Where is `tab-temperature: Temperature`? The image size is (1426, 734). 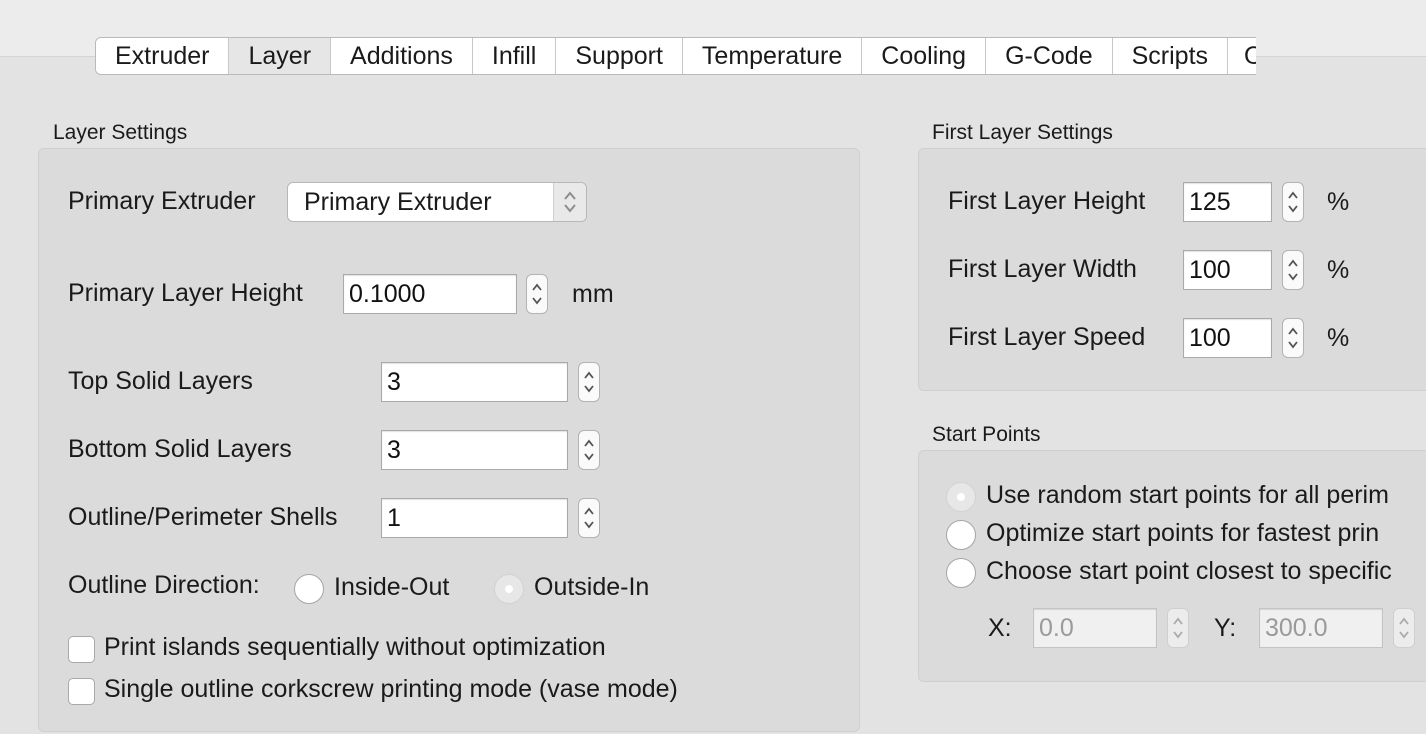
tab-temperature: Temperature is located at coordinates (772, 56).